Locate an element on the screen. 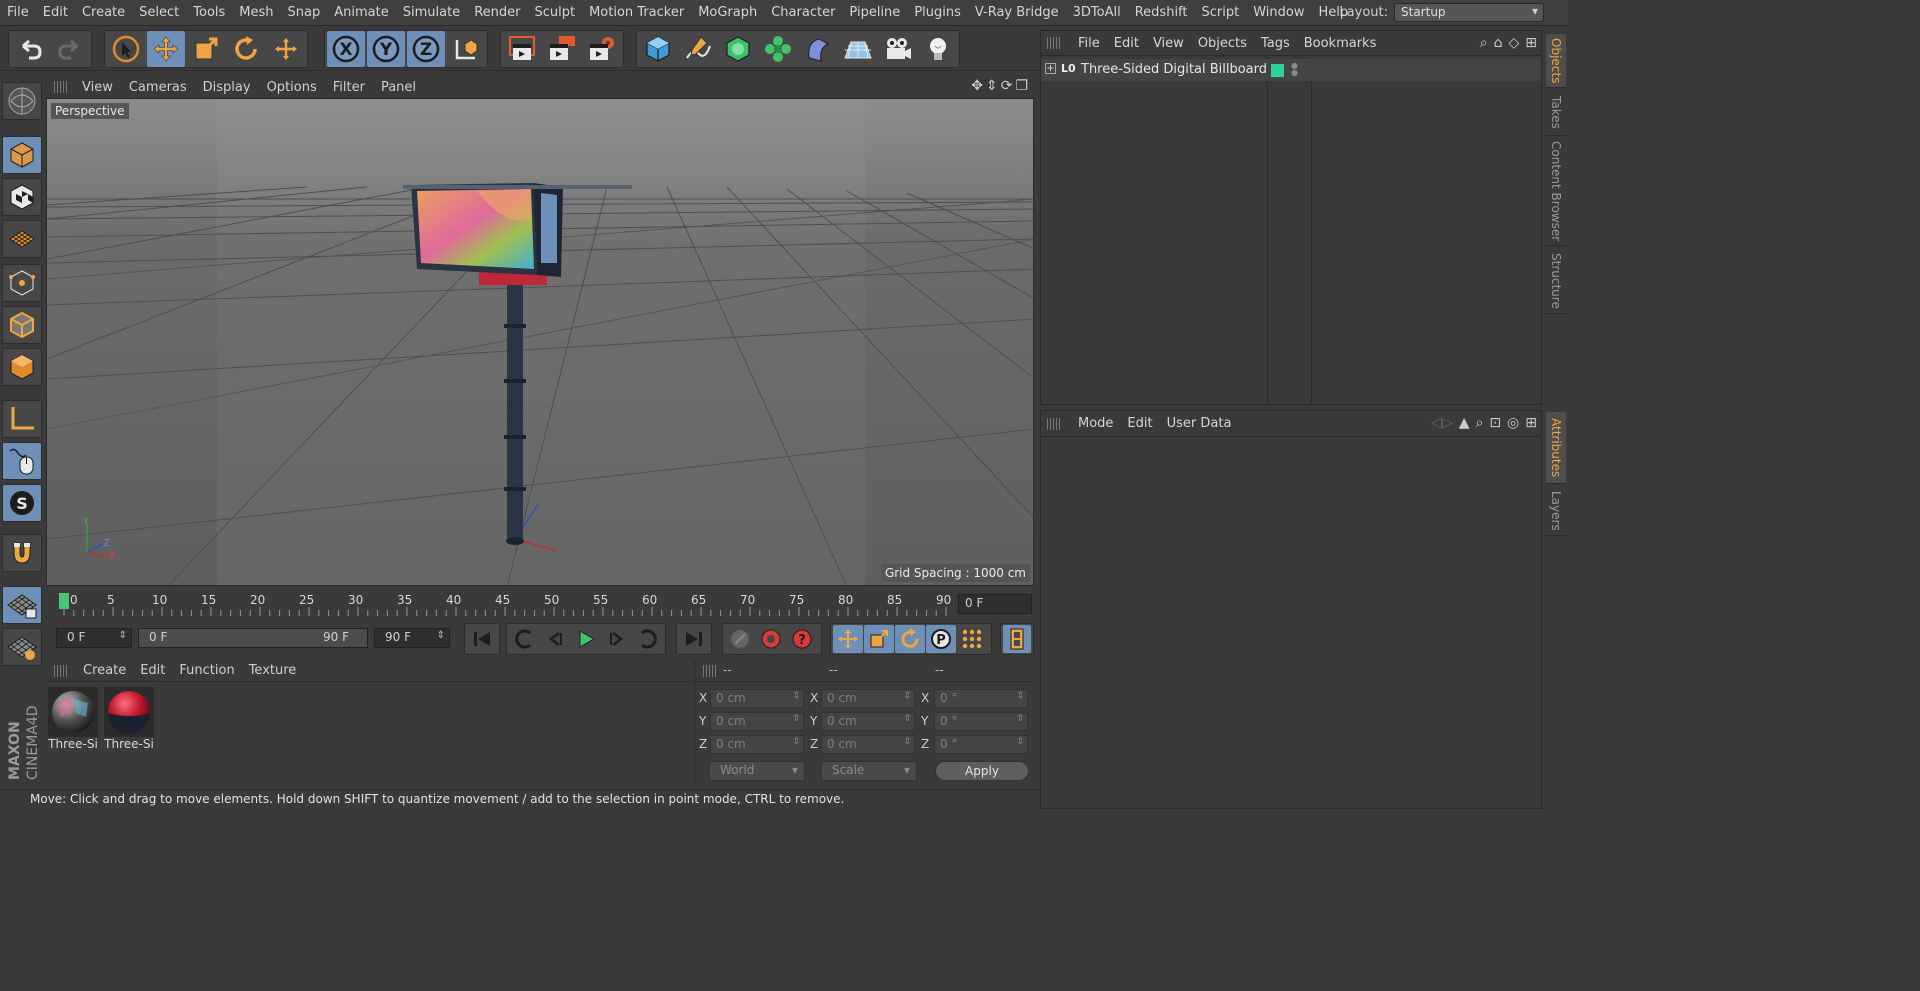  viewport-menu-filter: Filter is located at coordinates (349, 87).